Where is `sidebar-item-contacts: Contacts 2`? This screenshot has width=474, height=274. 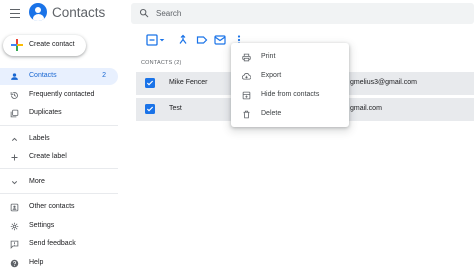 sidebar-item-contacts: Contacts 2 is located at coordinates (59, 76).